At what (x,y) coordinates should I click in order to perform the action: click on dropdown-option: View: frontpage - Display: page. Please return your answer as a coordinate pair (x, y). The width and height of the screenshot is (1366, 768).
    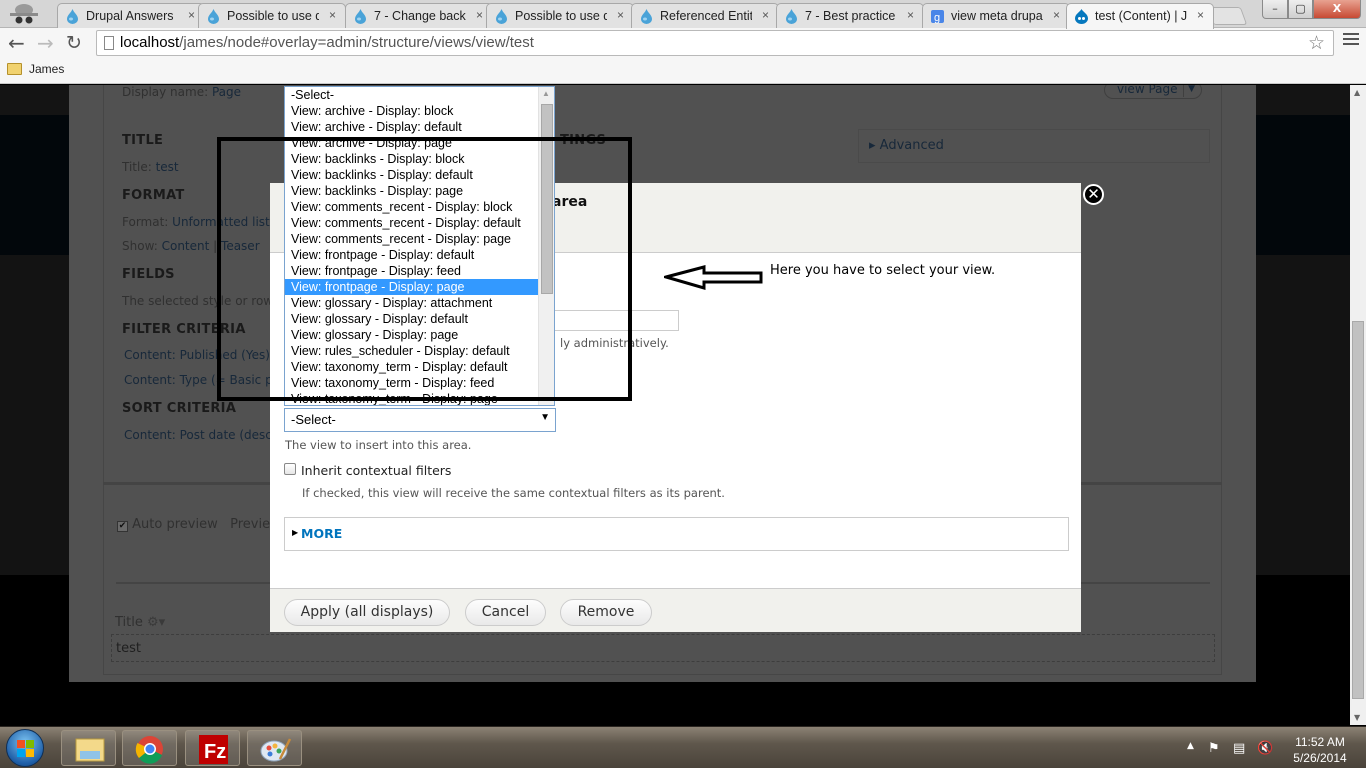
    Looking at the image, I should click on (411, 287).